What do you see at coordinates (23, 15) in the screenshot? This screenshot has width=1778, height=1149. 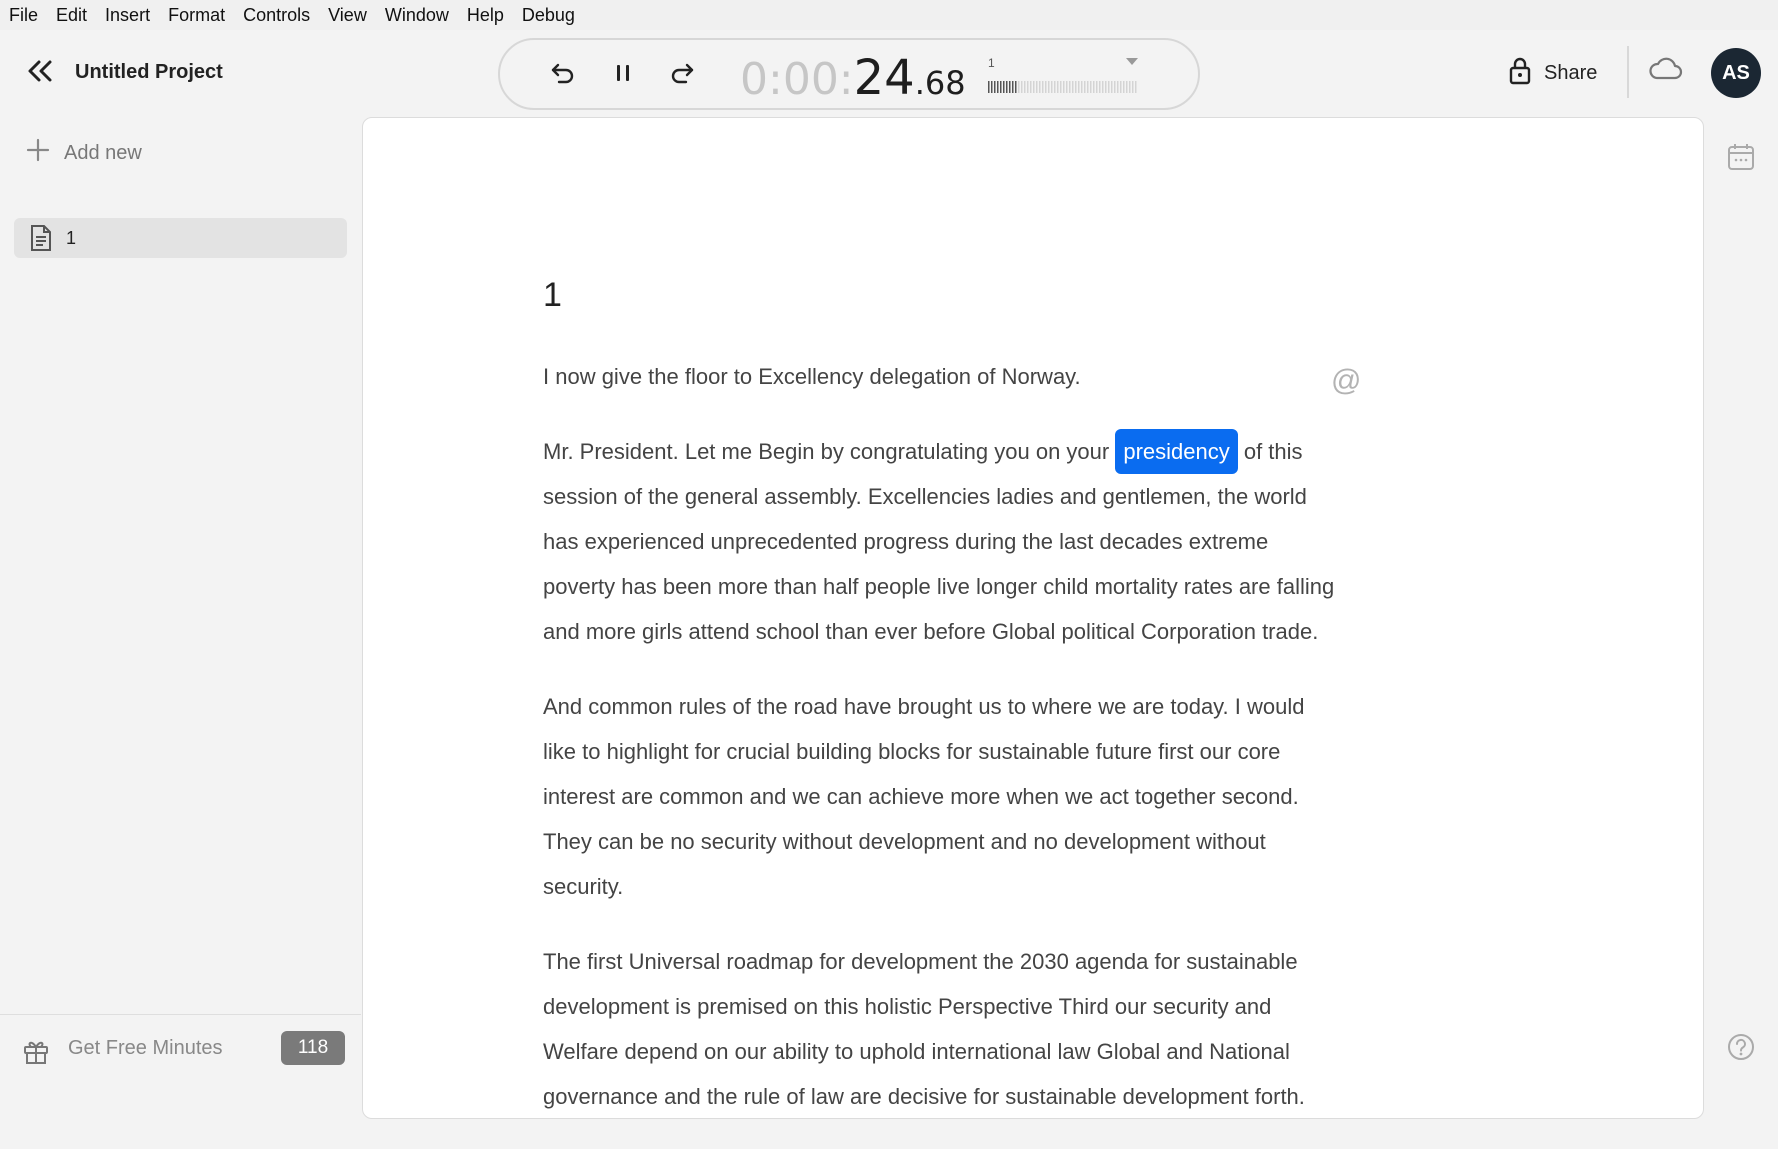 I see `menu-file: File` at bounding box center [23, 15].